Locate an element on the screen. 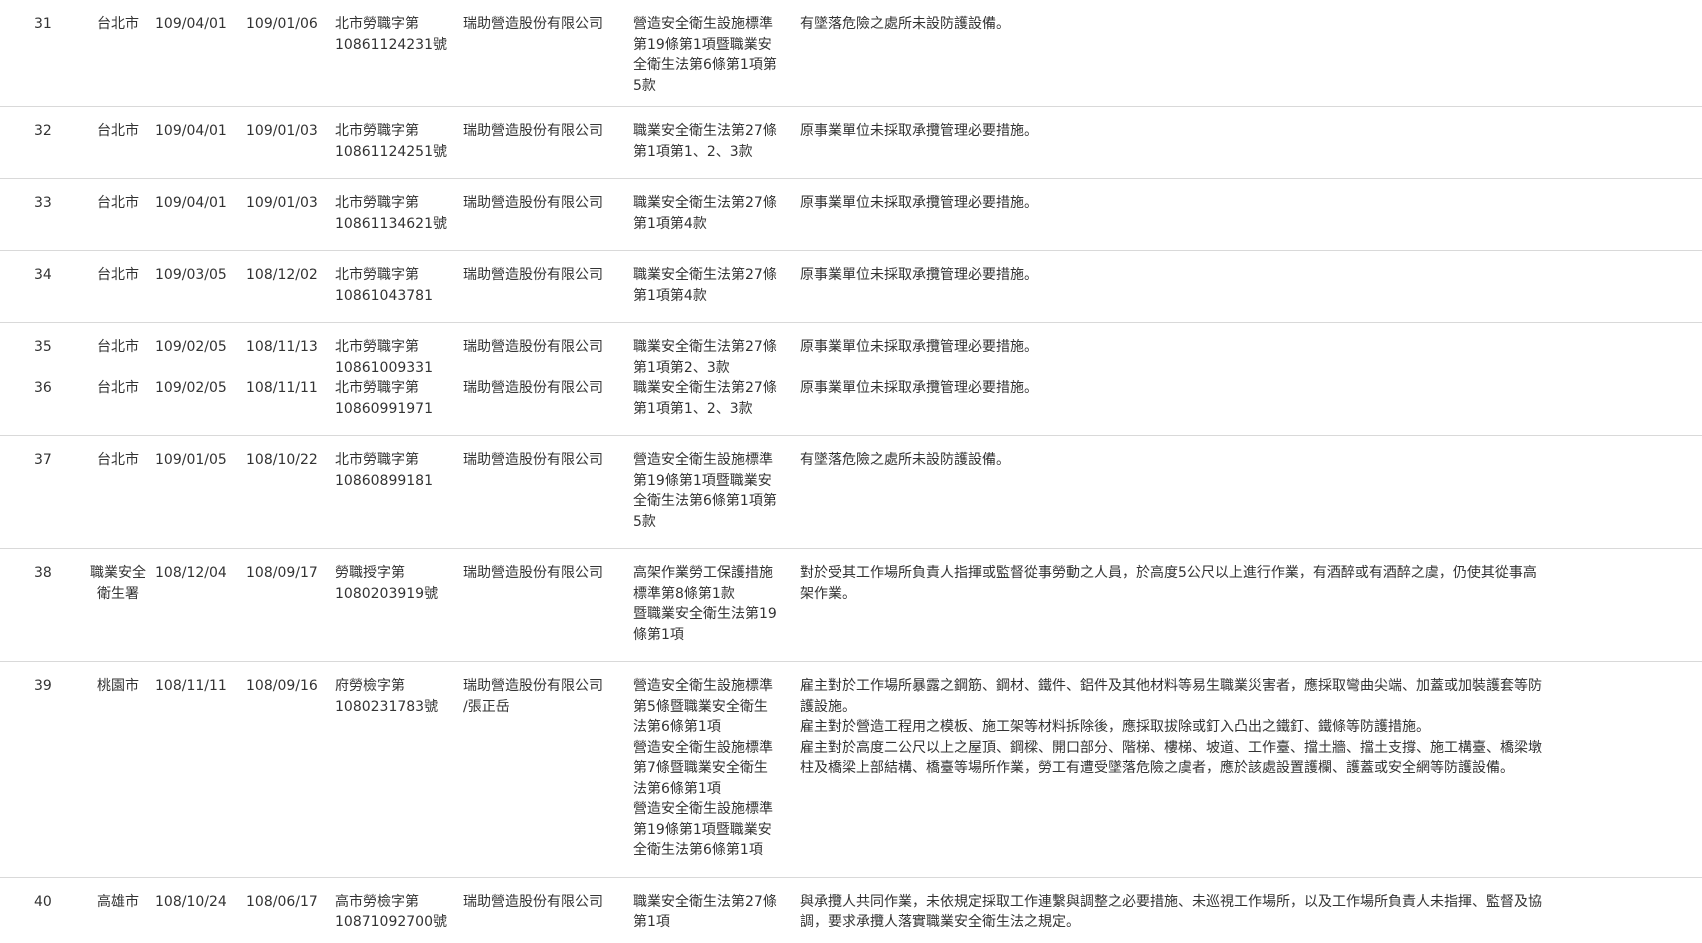 This screenshot has height=943, width=1702. row-number: 38 is located at coordinates (43, 573).